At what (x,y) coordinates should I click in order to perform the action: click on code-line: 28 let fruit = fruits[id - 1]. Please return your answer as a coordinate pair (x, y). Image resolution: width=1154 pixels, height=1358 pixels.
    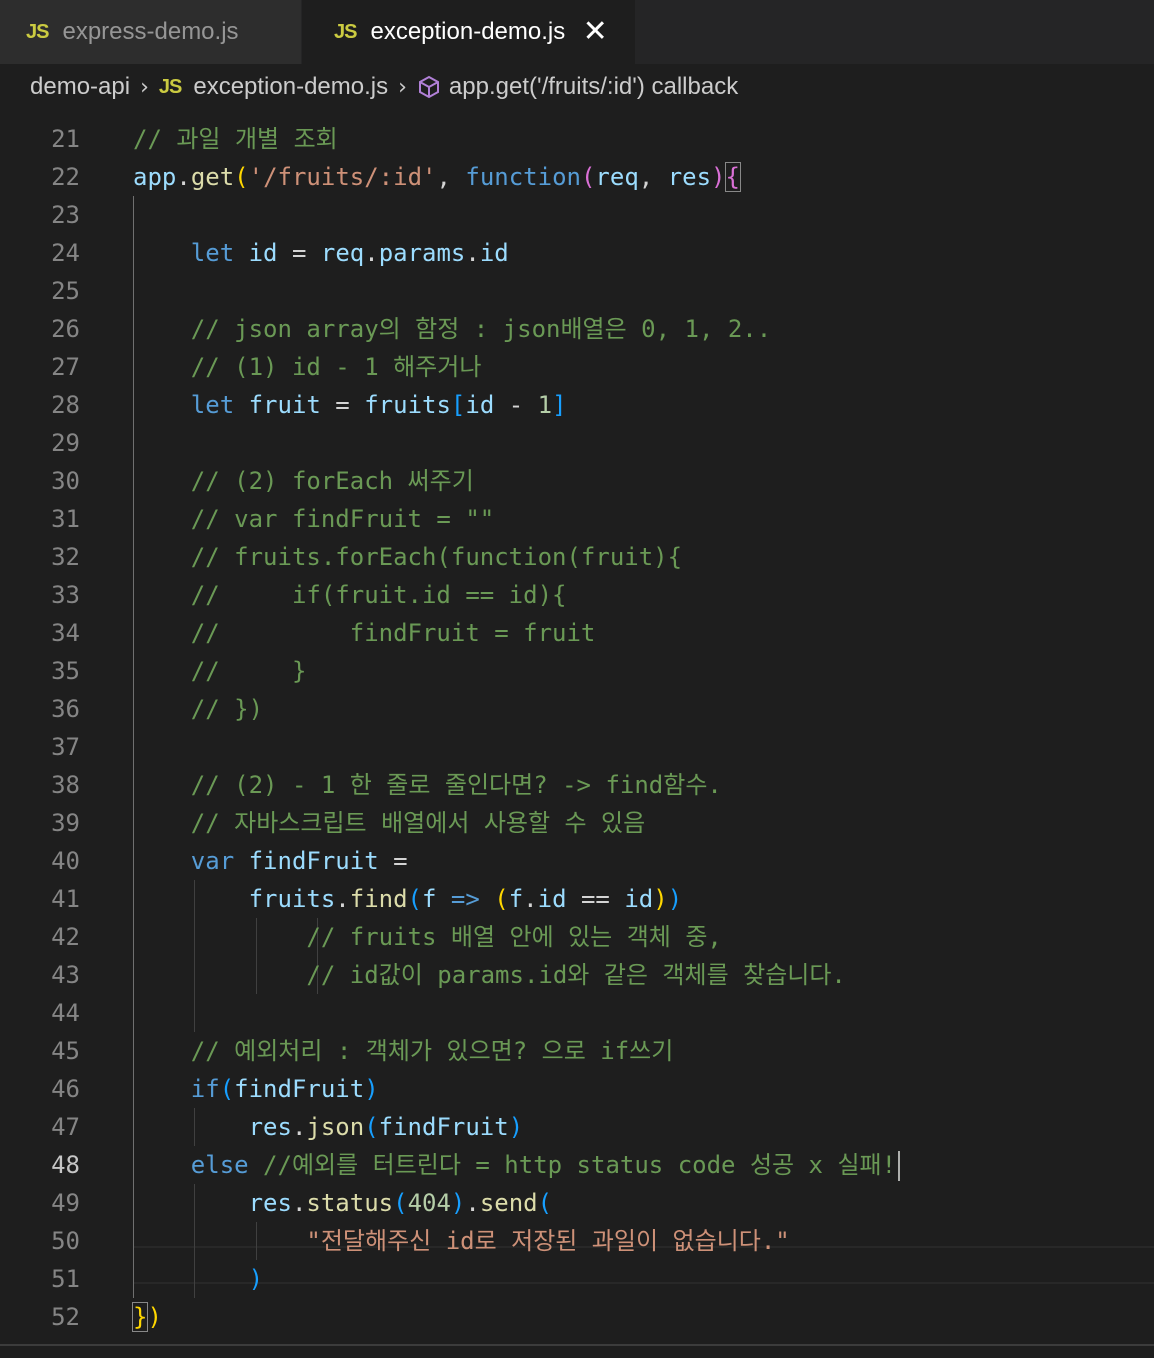
    Looking at the image, I should click on (577, 405).